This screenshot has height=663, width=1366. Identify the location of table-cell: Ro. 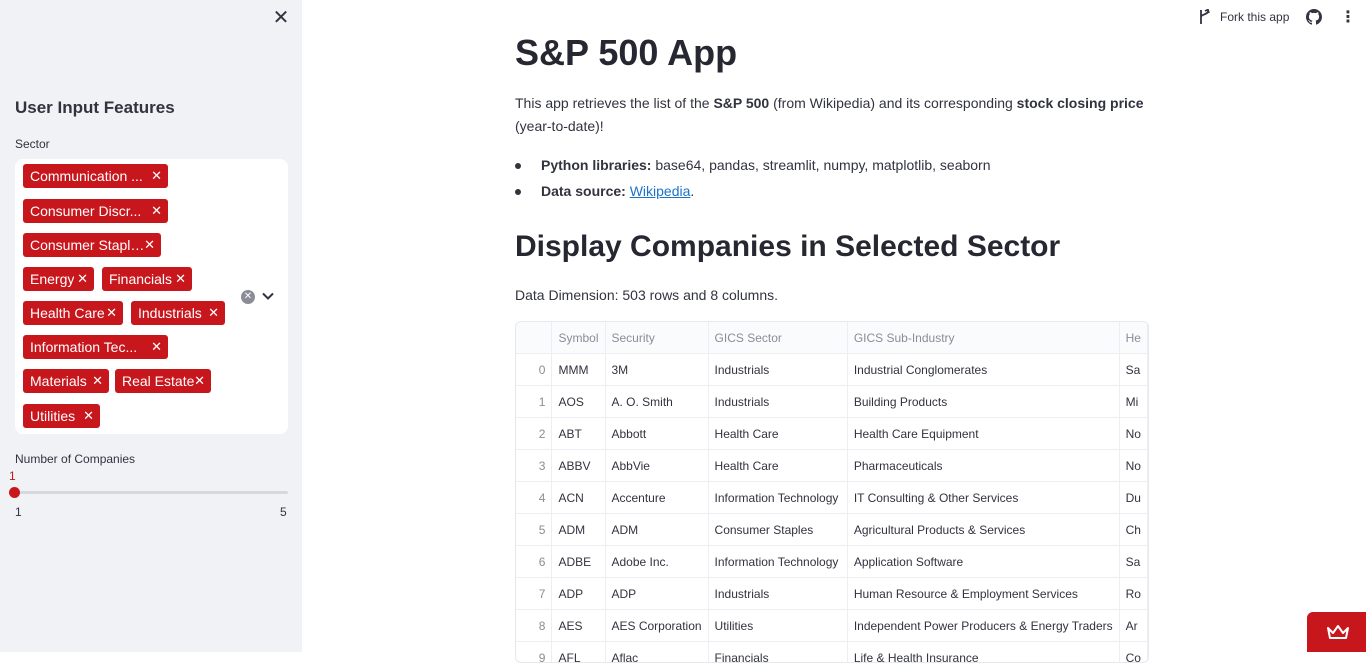
(1133, 594).